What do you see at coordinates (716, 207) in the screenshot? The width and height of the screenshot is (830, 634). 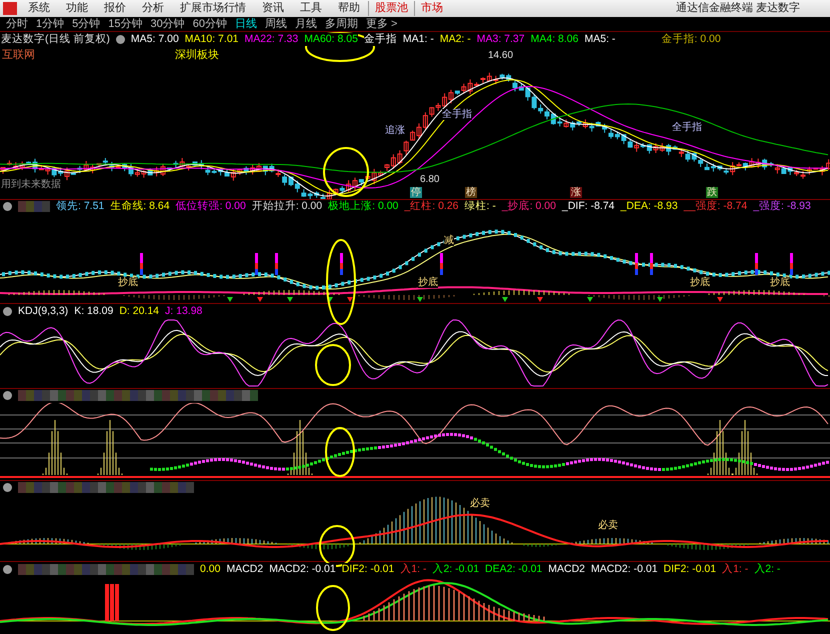 I see `indicator-reading: __强度: -8.74` at bounding box center [716, 207].